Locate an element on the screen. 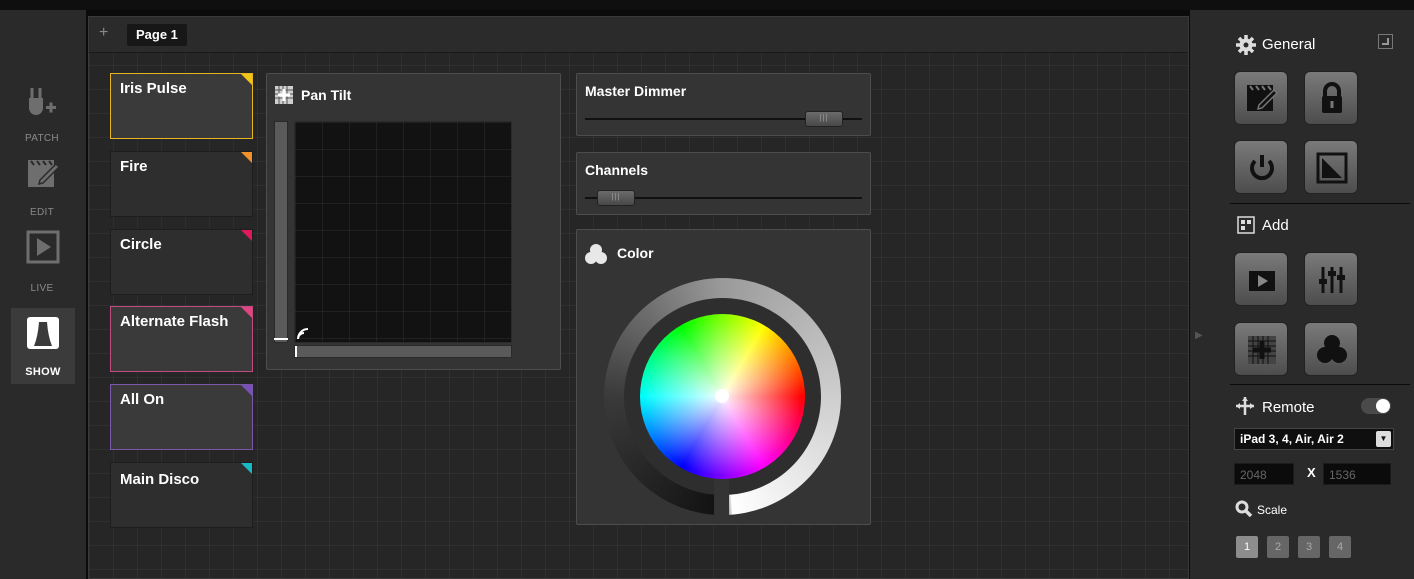  show-stage-icon is located at coordinates (43, 333).